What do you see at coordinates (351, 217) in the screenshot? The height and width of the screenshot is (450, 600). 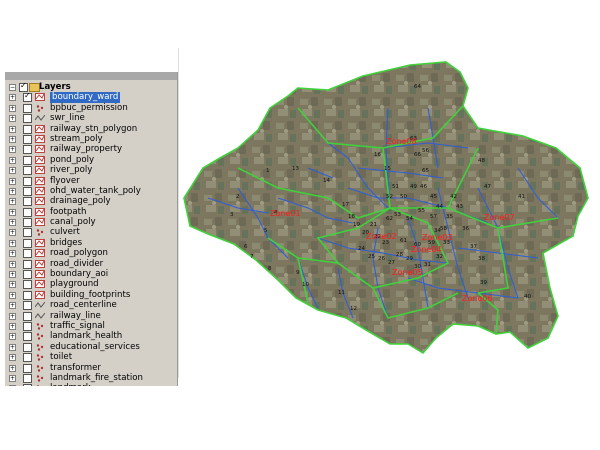 I see `ward-number-label: 18` at bounding box center [351, 217].